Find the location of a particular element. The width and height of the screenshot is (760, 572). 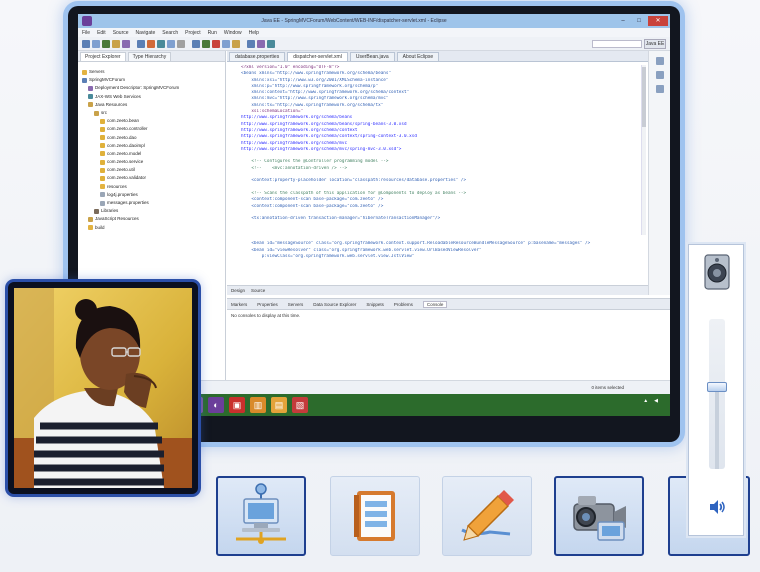

tree-item: com.zeeto.daoimpl is located at coordinates (153, 146).